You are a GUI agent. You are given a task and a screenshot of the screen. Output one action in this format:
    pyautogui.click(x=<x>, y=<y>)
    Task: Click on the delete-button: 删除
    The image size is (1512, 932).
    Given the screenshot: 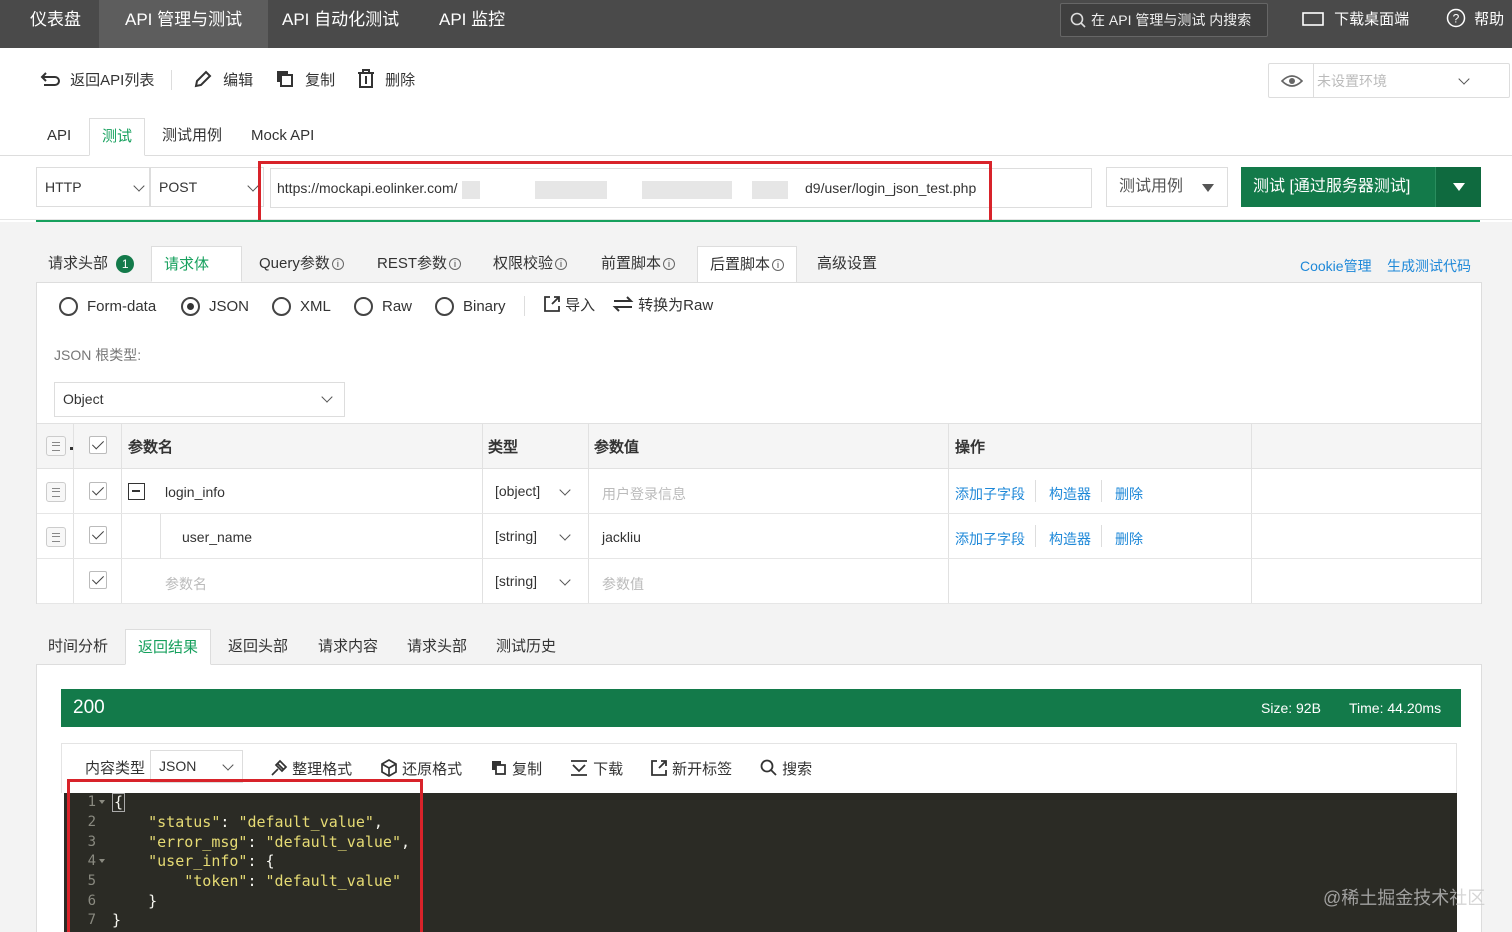 What is the action you would take?
    pyautogui.click(x=386, y=81)
    